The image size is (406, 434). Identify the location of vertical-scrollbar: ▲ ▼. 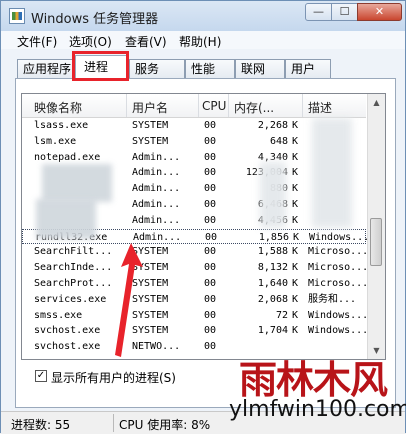
(376, 226).